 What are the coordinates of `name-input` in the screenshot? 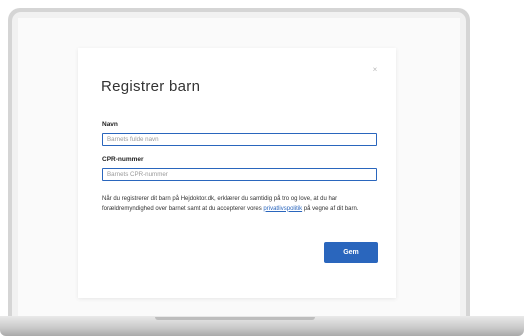 It's located at (239, 139).